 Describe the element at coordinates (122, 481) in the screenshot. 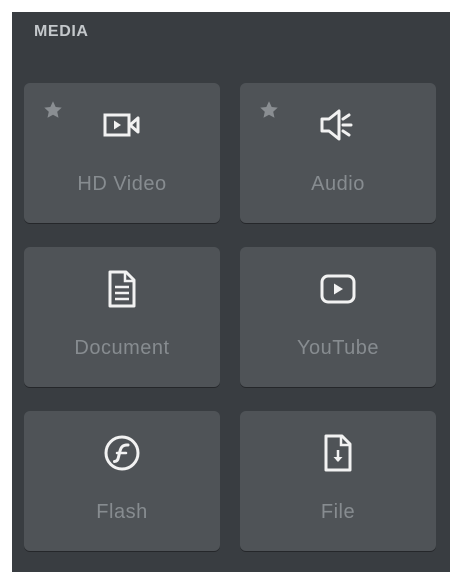

I see `media-tile-flash: Flash` at that location.